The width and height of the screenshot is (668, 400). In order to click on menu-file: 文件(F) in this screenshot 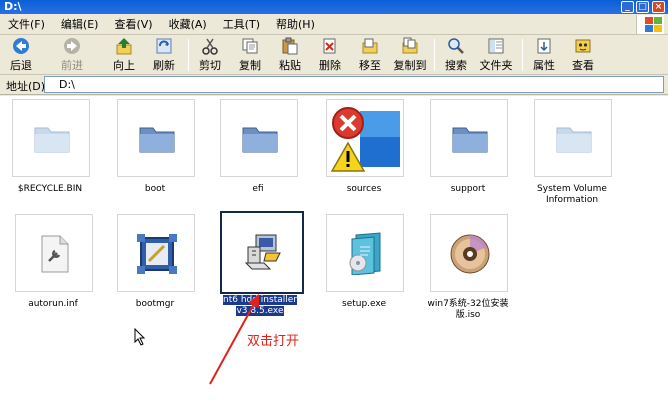, I will do `click(26, 24)`.